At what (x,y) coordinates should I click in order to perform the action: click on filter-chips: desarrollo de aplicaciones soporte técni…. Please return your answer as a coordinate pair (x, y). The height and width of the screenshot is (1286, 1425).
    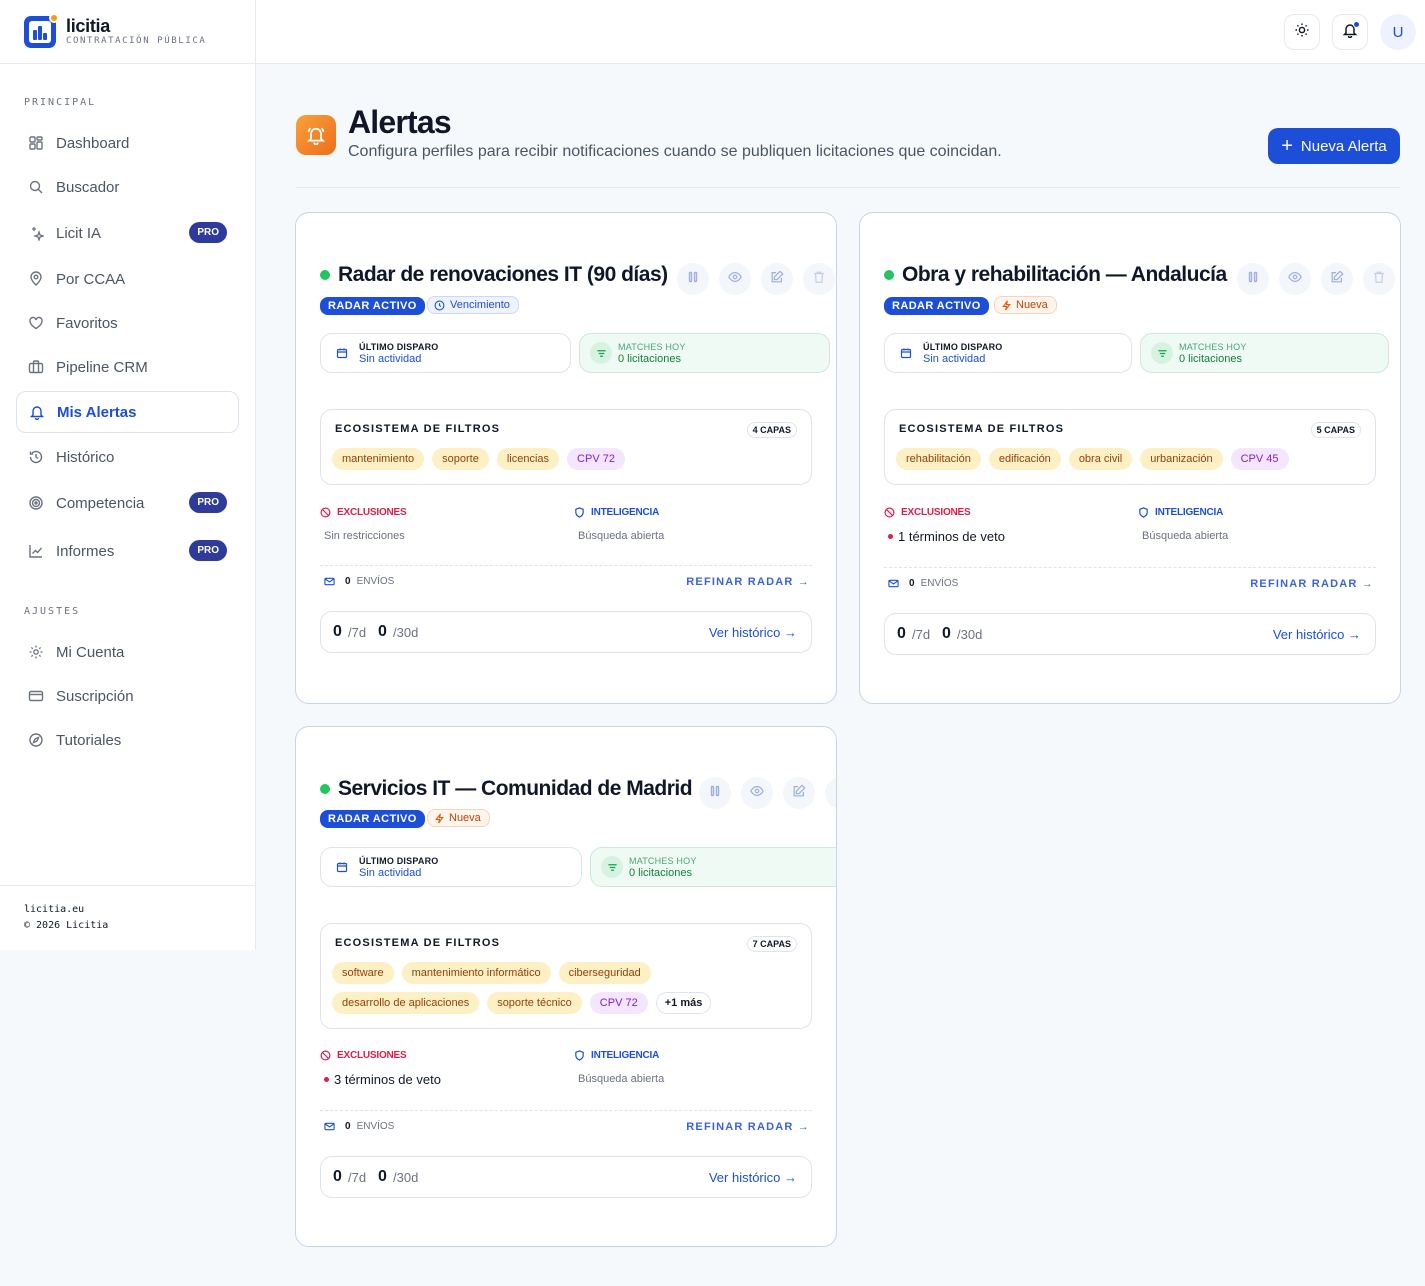
    Looking at the image, I should click on (522, 1003).